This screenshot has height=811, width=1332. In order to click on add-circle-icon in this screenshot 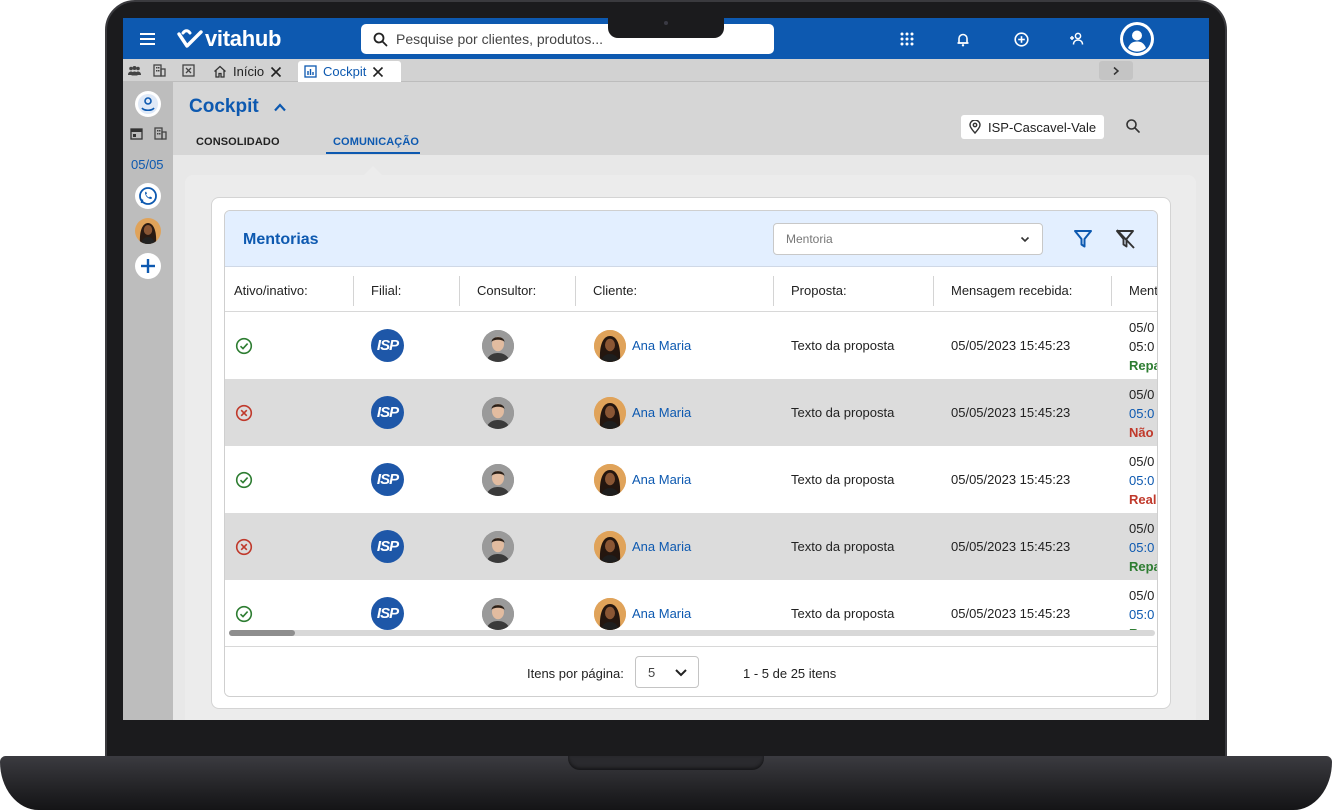, I will do `click(1021, 39)`.